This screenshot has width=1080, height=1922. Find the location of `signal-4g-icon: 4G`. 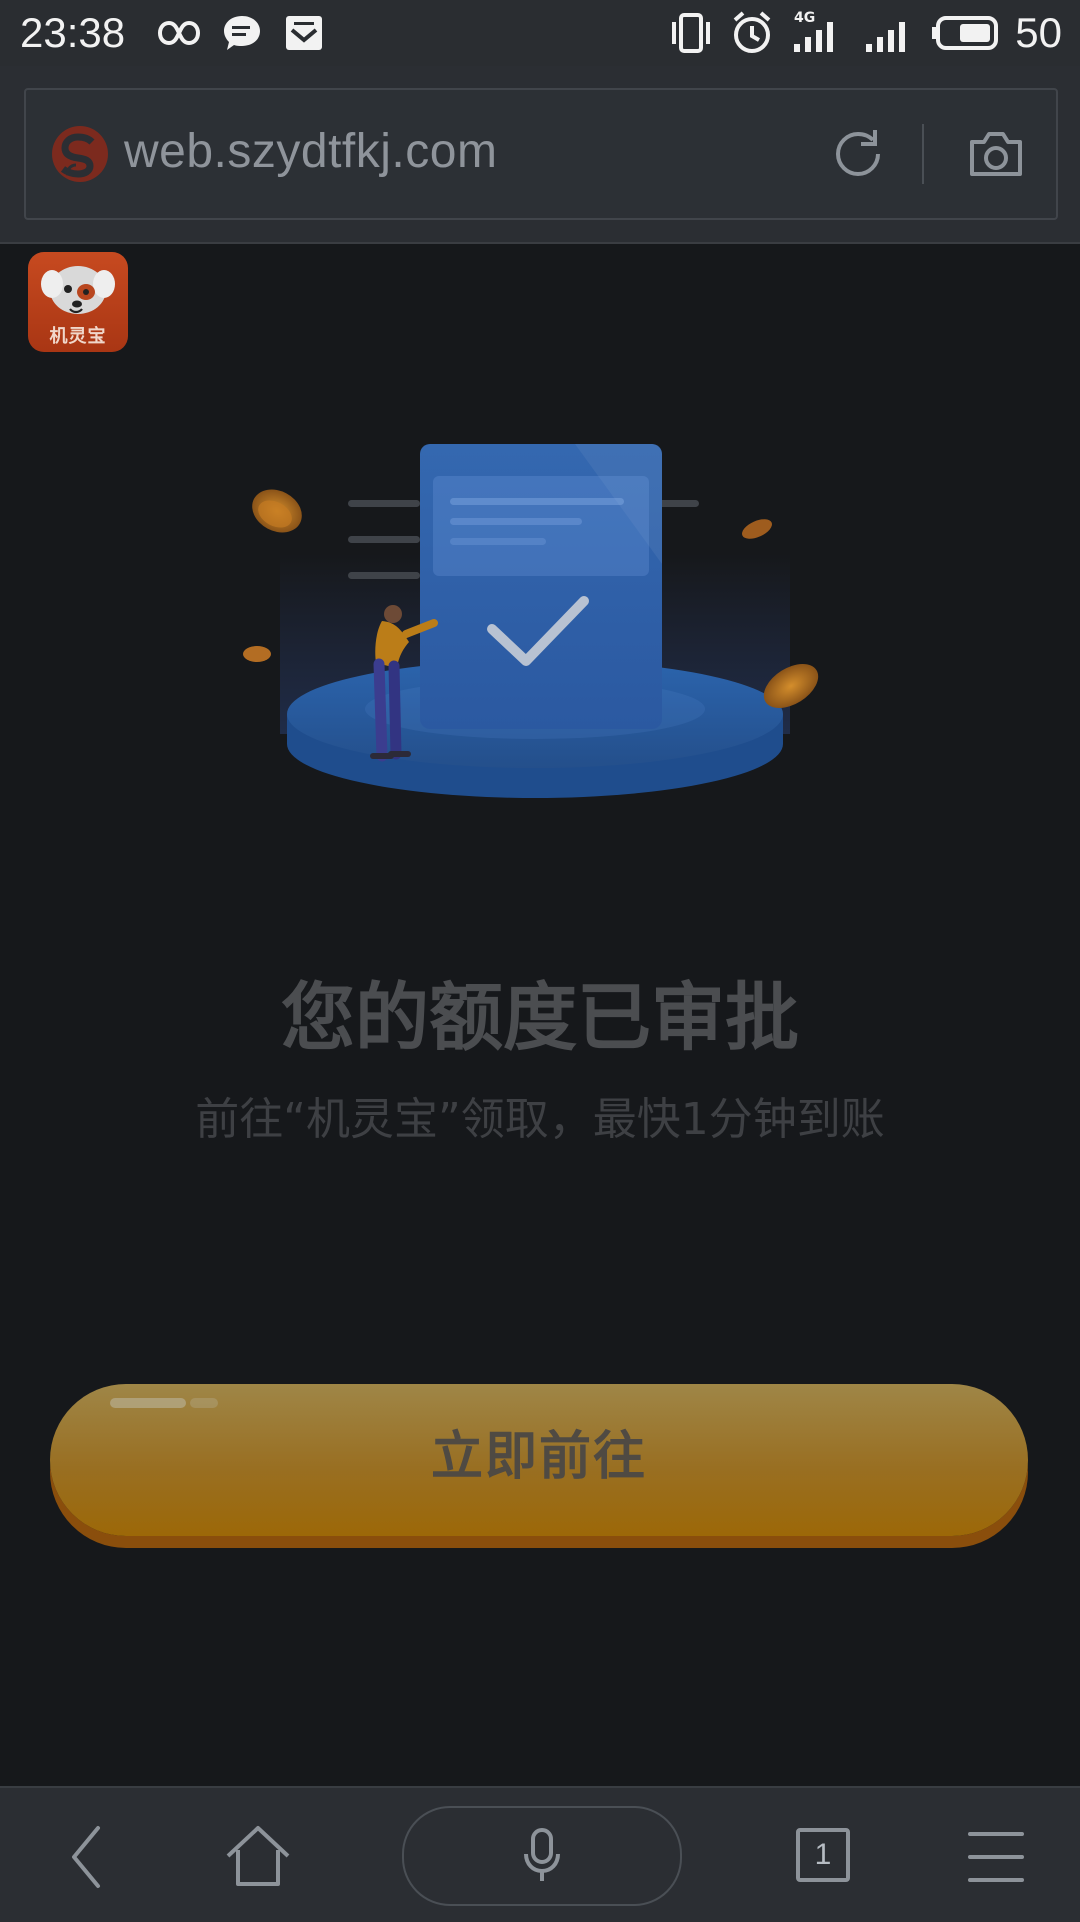

signal-4g-icon: 4G is located at coordinates (818, 33).